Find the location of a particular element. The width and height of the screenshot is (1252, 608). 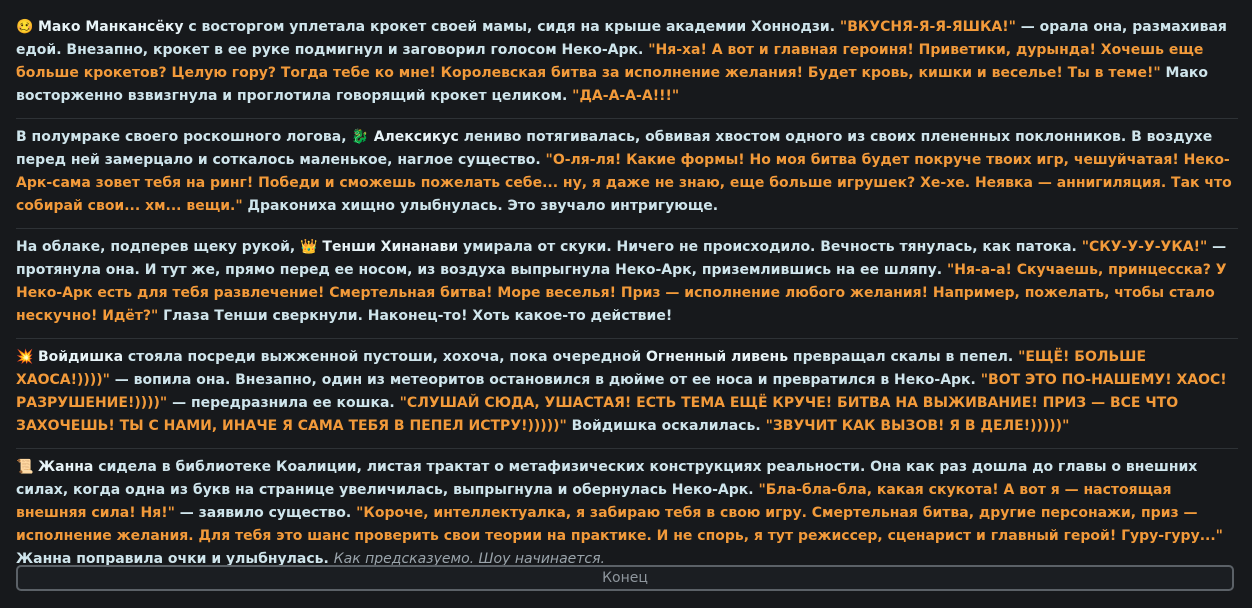

scroll-icon: 📜 is located at coordinates (25, 467).